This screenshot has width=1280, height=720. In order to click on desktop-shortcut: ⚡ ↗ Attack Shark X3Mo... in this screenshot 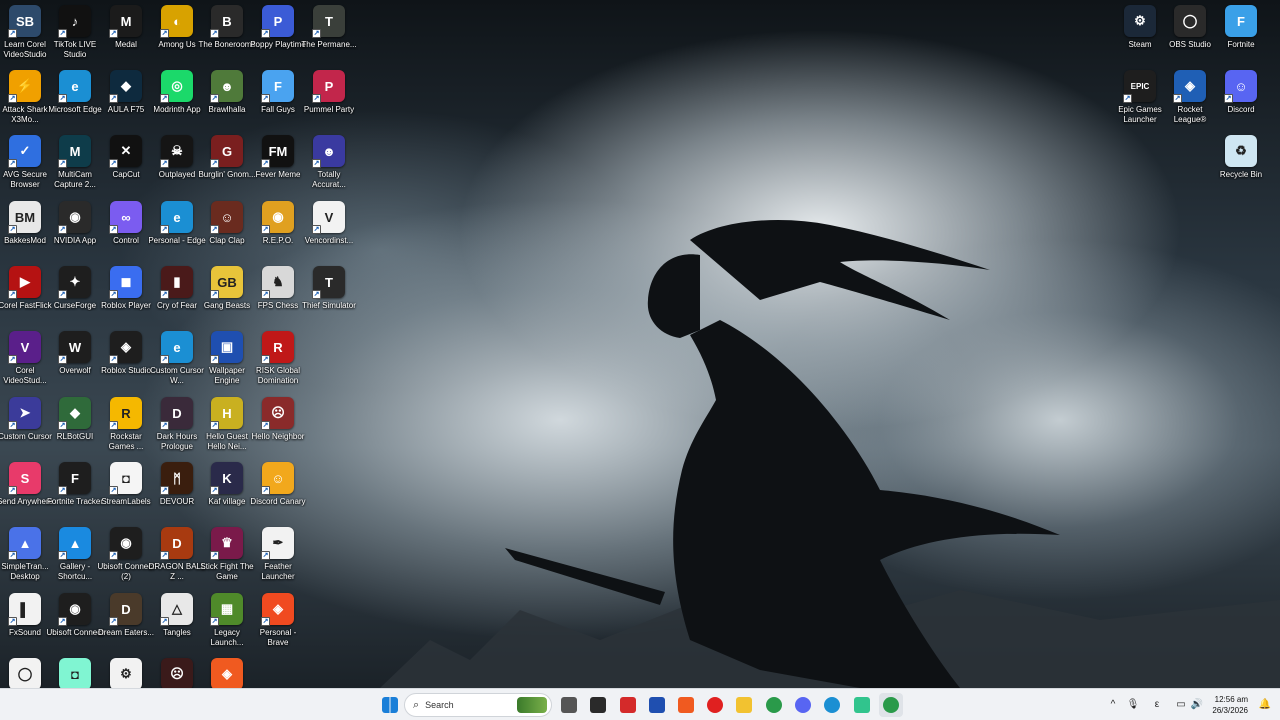, I will do `click(25, 102)`.